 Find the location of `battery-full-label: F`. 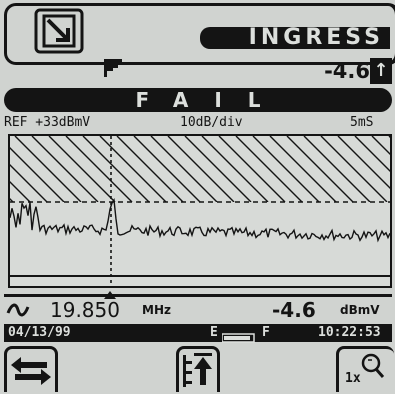

battery-full-label: F is located at coordinates (266, 332).